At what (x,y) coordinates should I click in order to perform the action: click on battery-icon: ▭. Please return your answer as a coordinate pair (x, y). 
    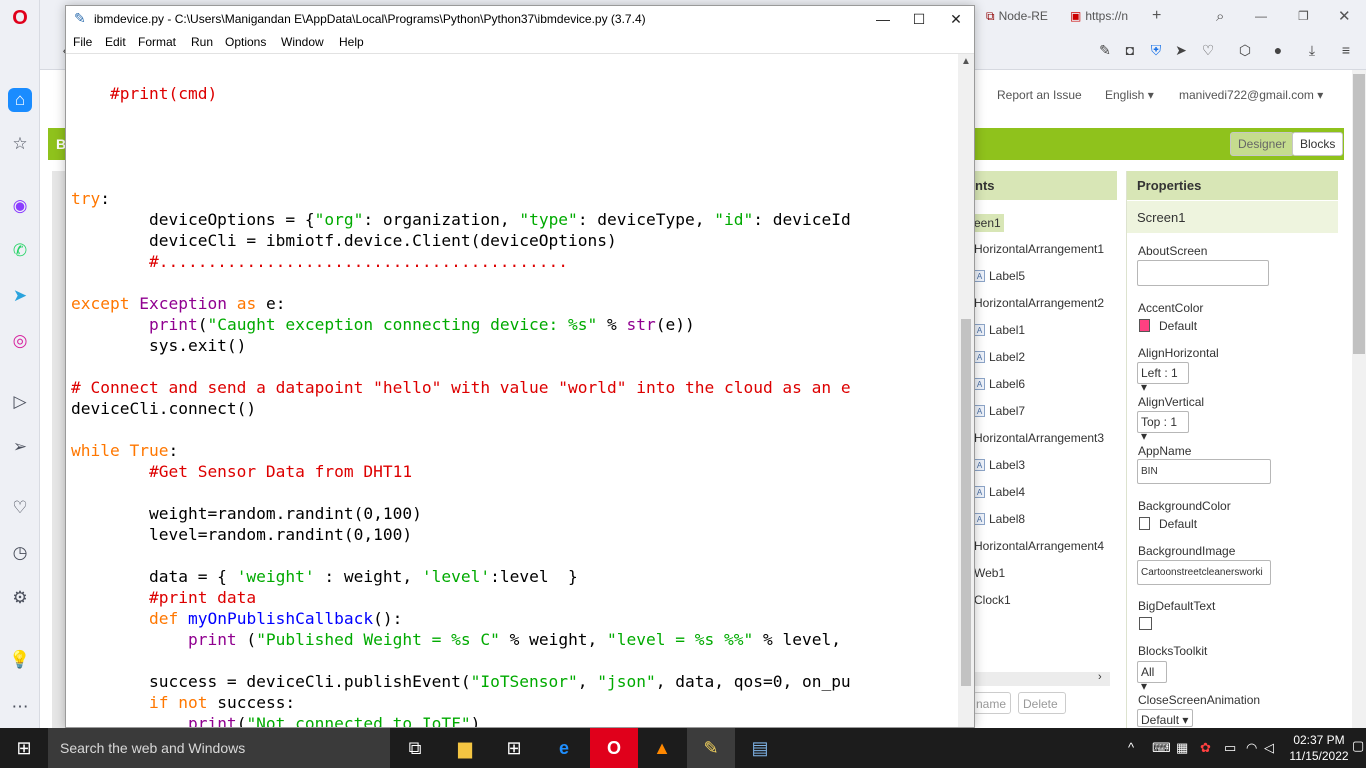
    Looking at the image, I should click on (1230, 748).